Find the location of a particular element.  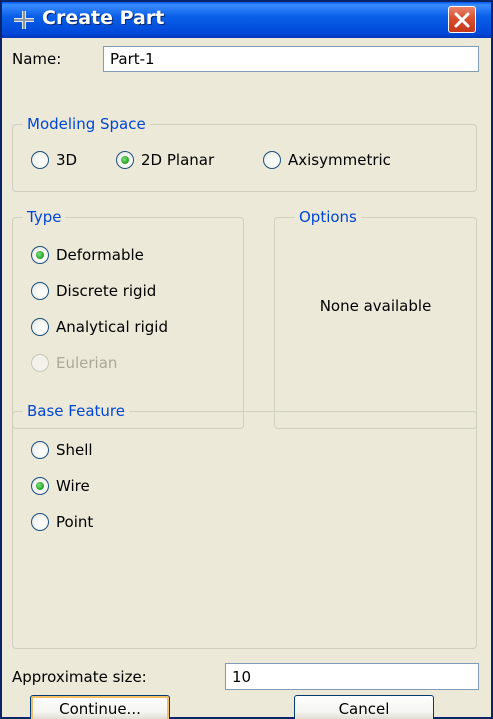

radio-point-button is located at coordinates (40, 522).